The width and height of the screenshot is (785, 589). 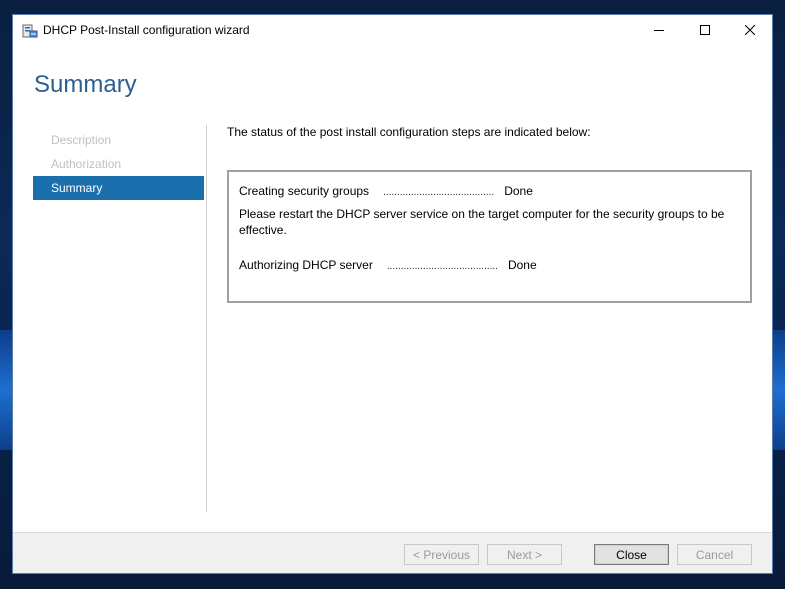 I want to click on wizard-nav: Description Authorization Summary, so click(x=118, y=164).